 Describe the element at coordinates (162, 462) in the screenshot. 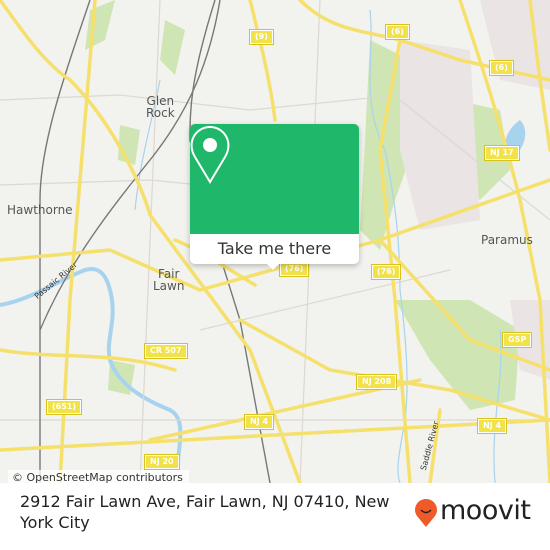

I see `route-shield: NJ 20` at that location.